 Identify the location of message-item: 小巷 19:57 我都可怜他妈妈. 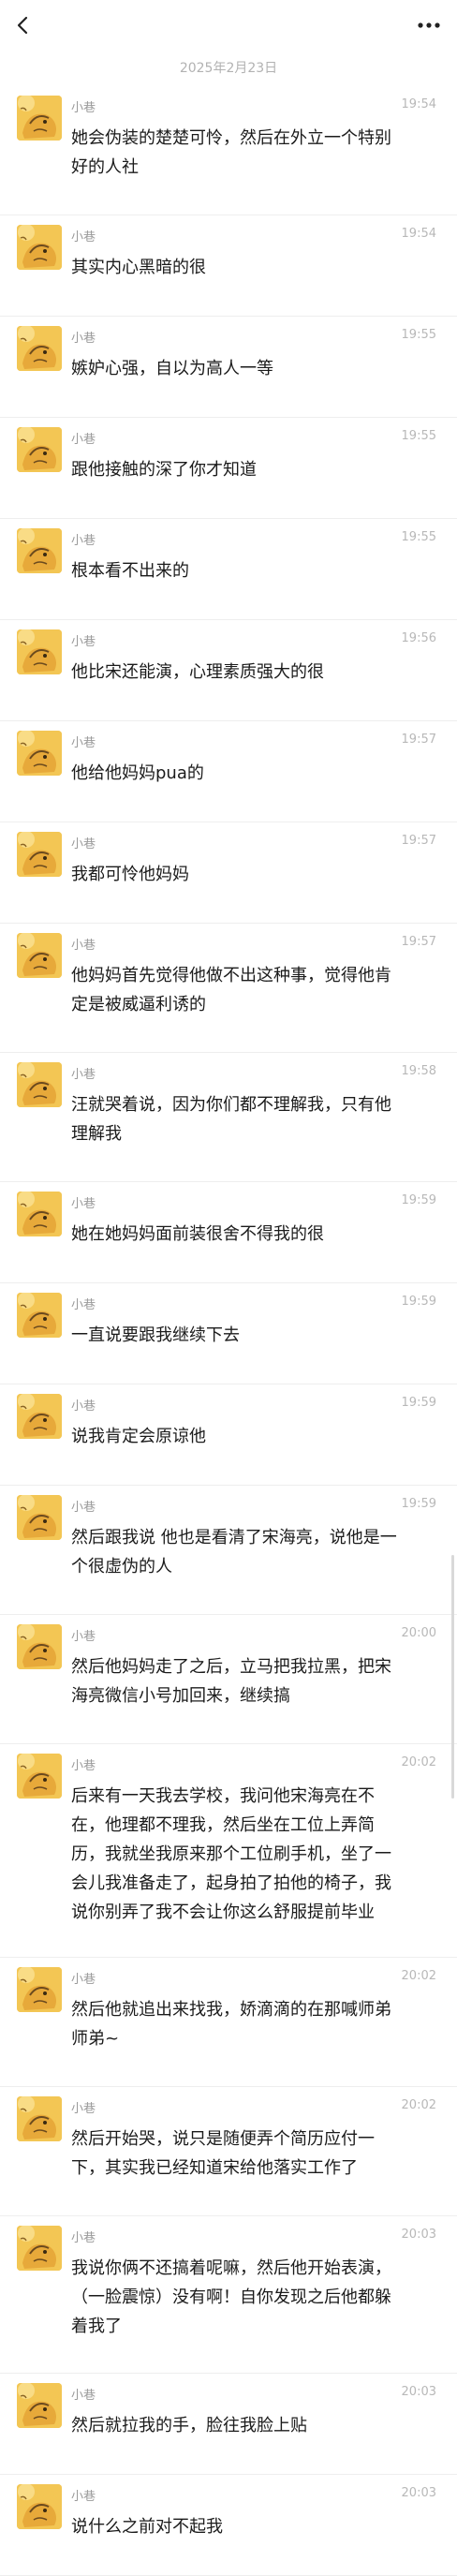
(229, 873).